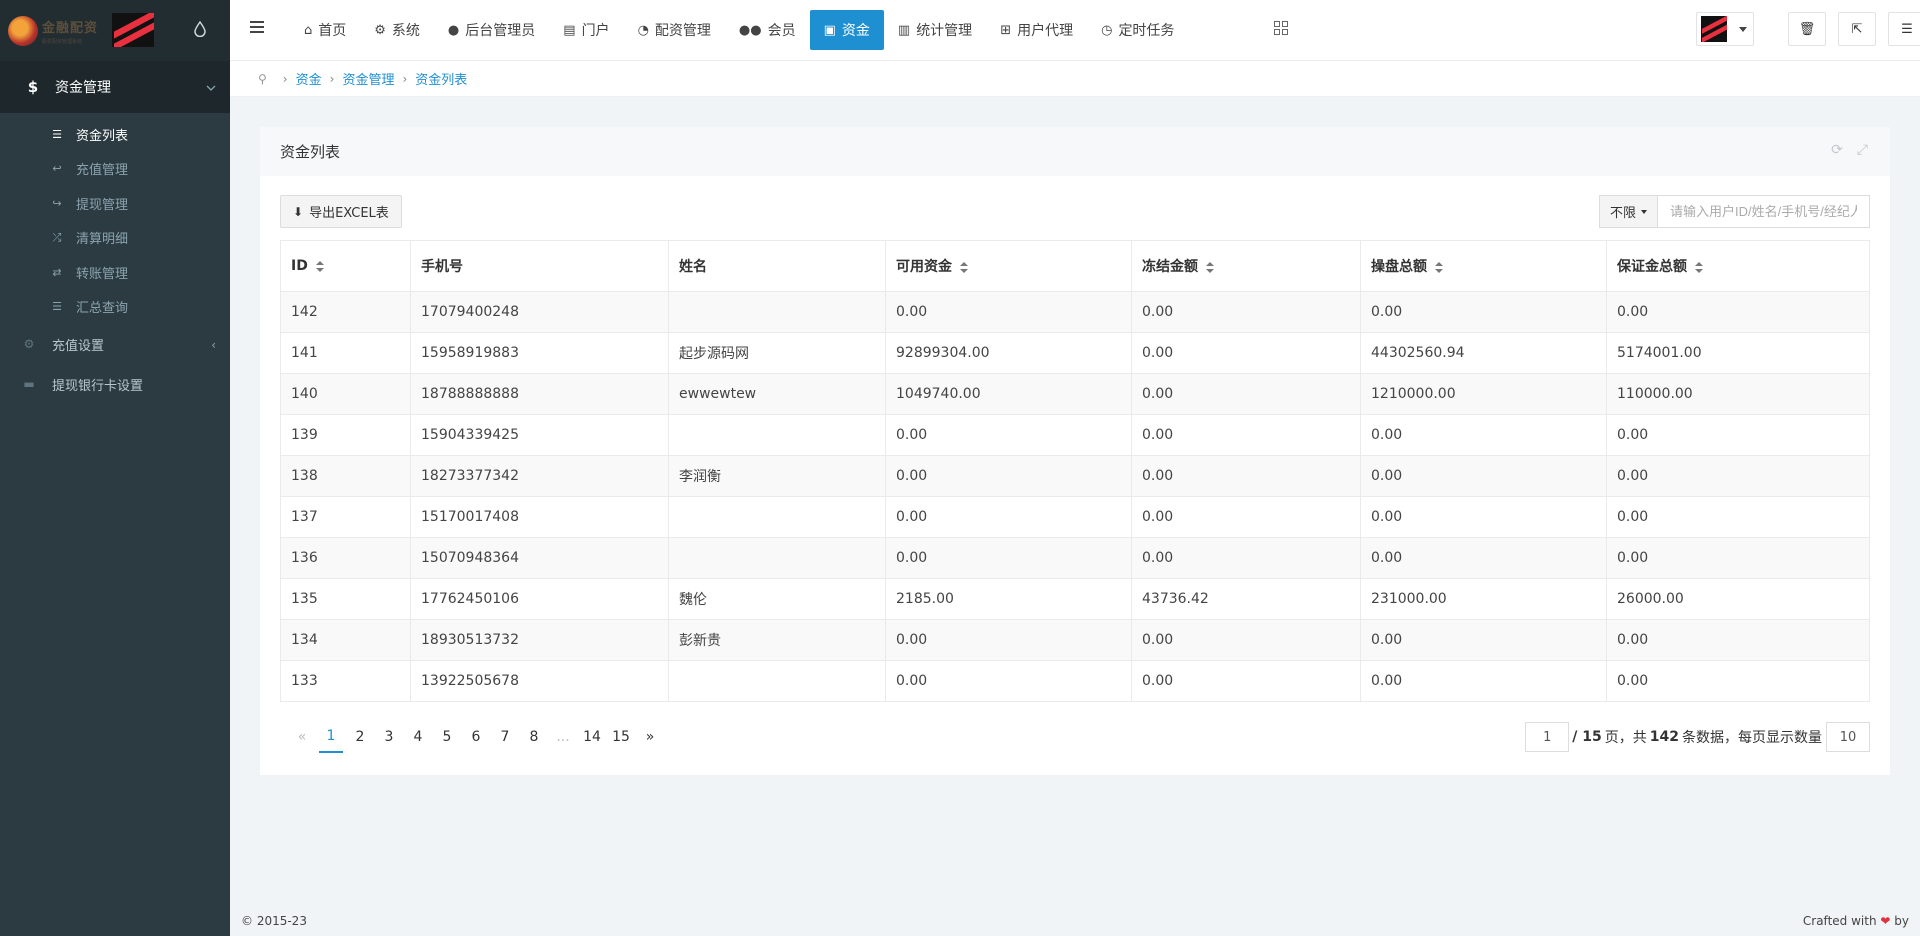  Describe the element at coordinates (621, 737) in the screenshot. I see `page-button: 15` at that location.